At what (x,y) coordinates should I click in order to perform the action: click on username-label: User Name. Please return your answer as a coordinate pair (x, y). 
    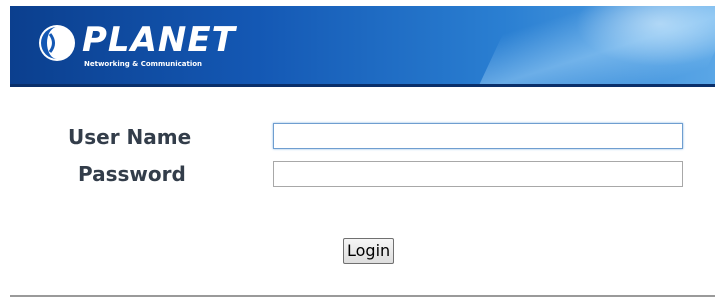
    Looking at the image, I should click on (130, 137).